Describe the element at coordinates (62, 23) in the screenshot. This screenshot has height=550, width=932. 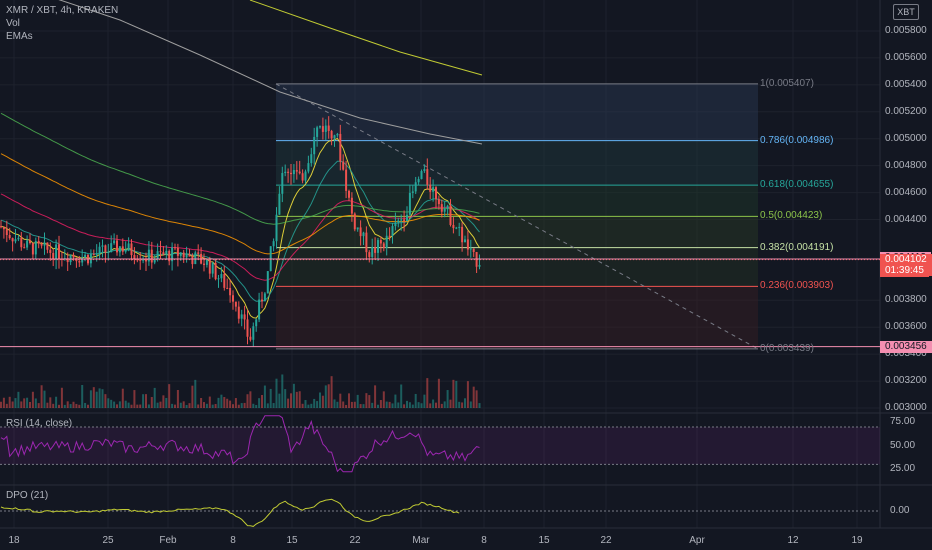
I see `vol-indicator-label: Vol` at that location.